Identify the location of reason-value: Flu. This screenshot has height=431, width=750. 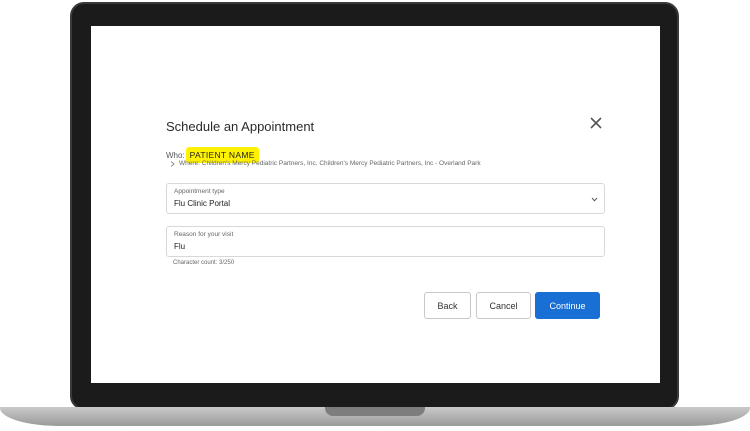
(180, 246).